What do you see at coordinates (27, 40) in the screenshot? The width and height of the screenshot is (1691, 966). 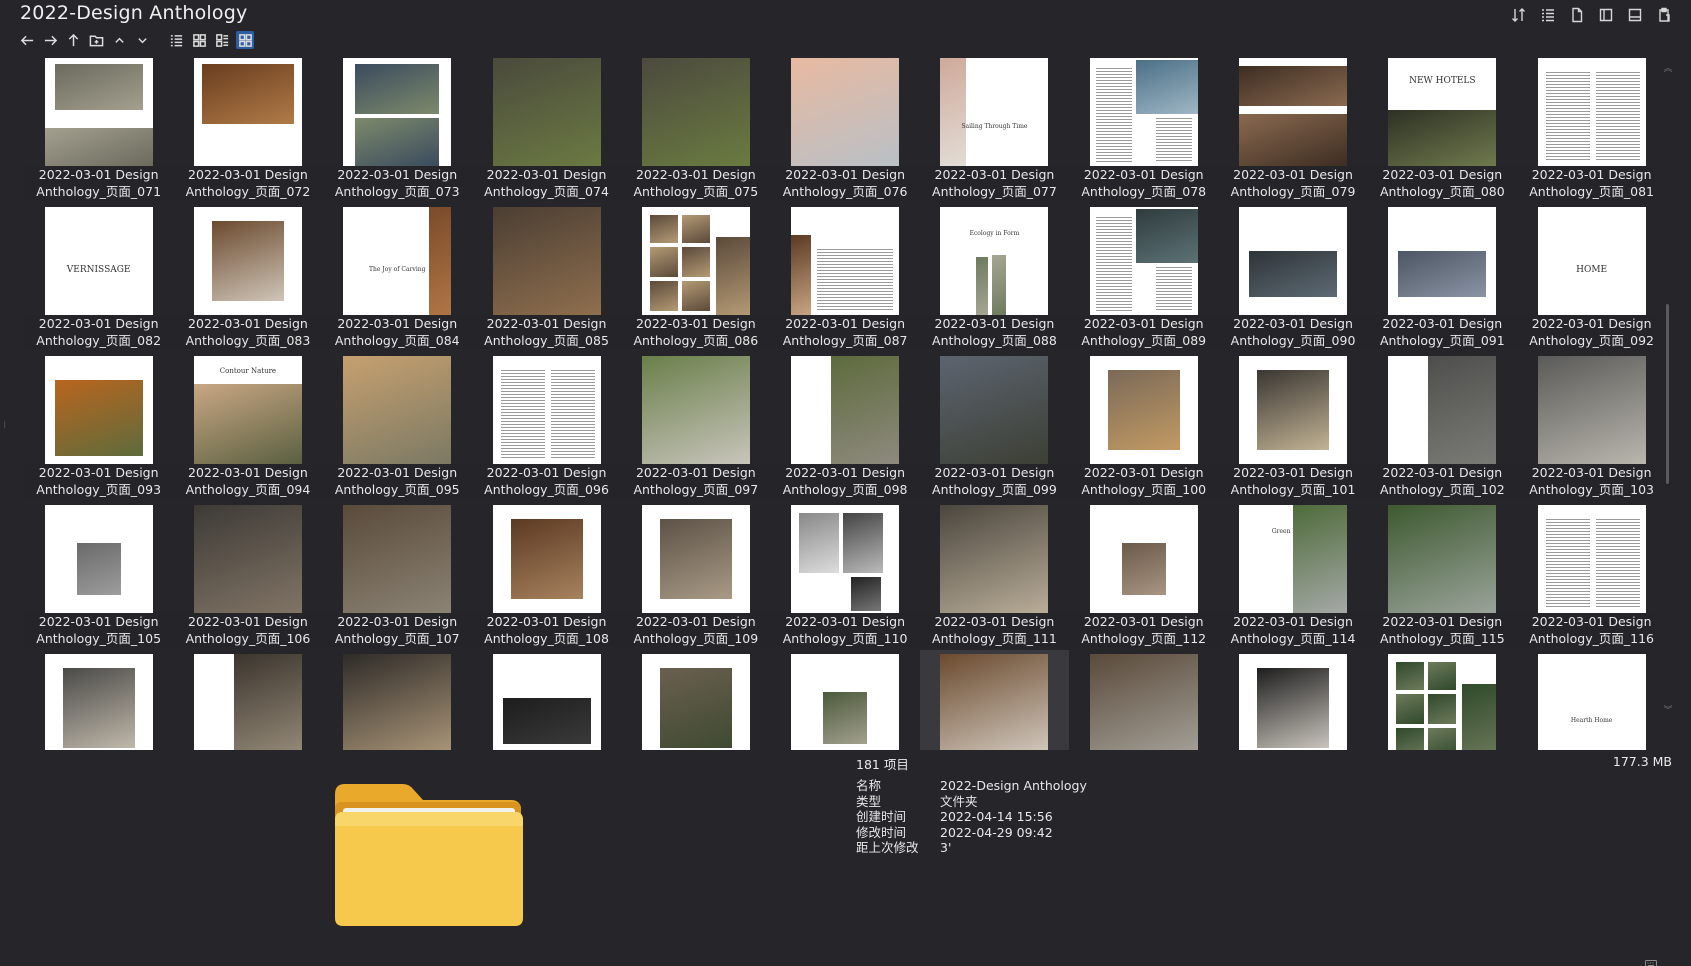 I see `back-arrow-icon` at bounding box center [27, 40].